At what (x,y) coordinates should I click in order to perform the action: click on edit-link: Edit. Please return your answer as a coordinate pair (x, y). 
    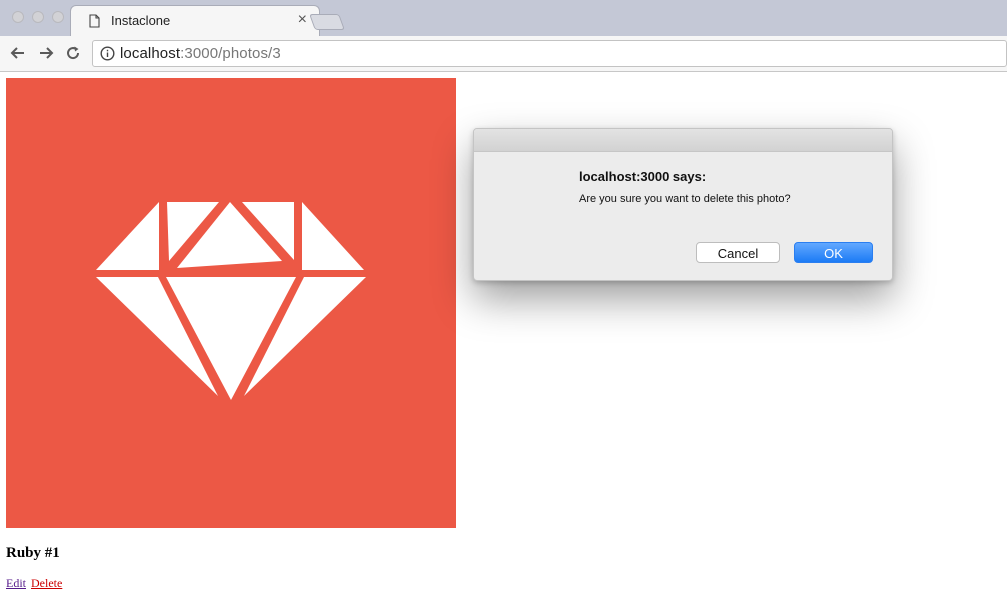
    Looking at the image, I should click on (16, 583).